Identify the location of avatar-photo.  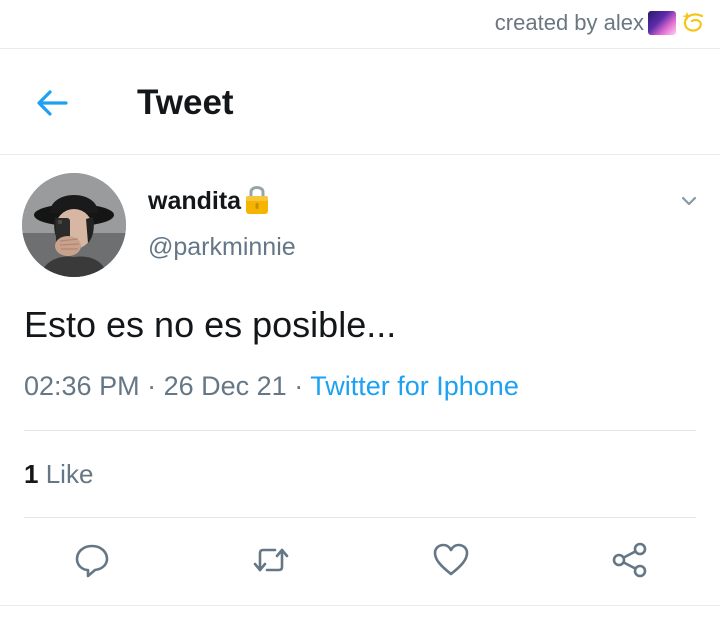
(74, 225).